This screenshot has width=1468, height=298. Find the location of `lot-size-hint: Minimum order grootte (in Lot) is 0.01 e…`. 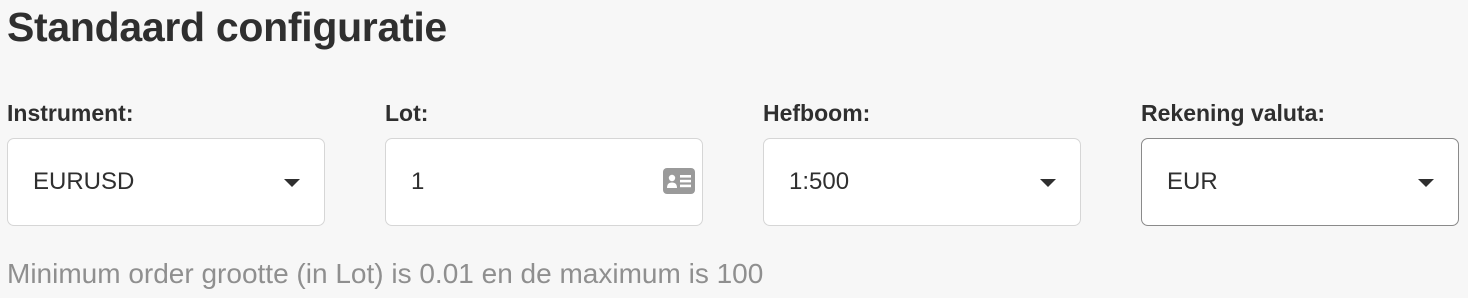

lot-size-hint: Minimum order grootte (in Lot) is 0.01 e… is located at coordinates (385, 273).